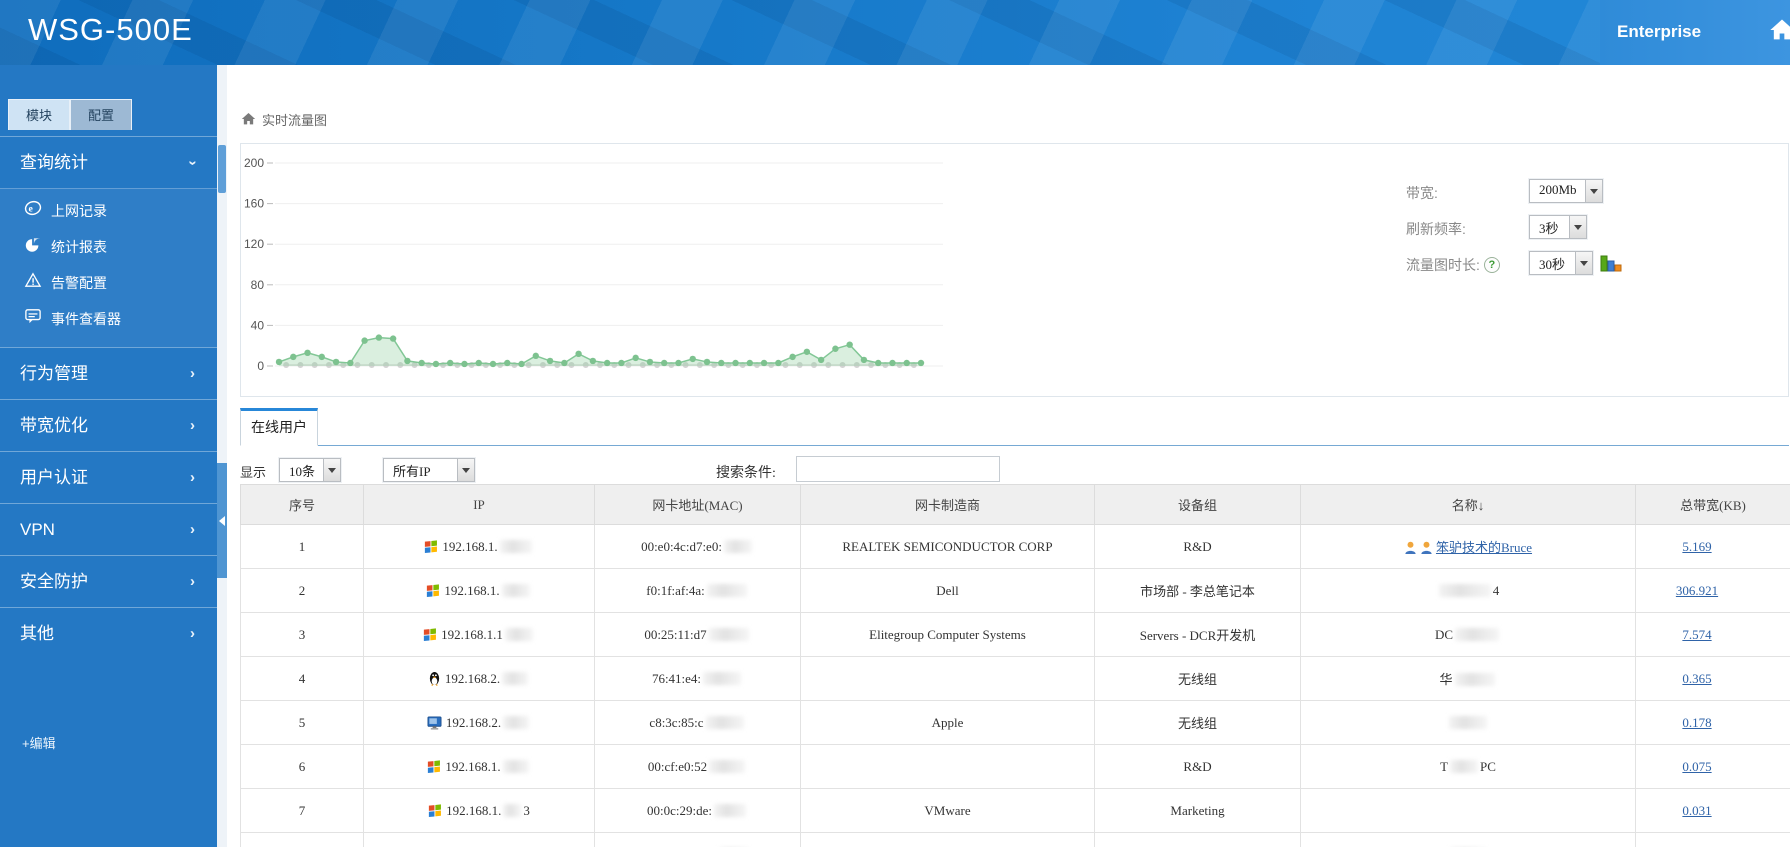 The image size is (1790, 847). I want to click on svg-text: 0, so click(260, 366).